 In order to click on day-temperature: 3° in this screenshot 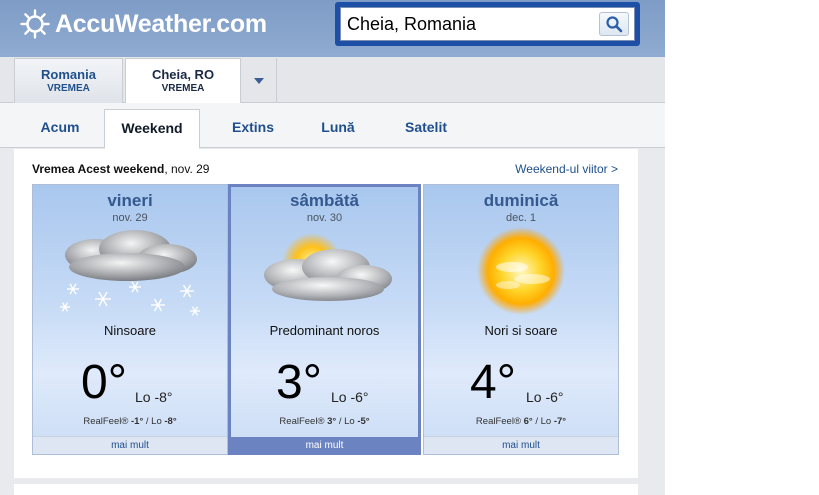, I will do `click(299, 382)`.